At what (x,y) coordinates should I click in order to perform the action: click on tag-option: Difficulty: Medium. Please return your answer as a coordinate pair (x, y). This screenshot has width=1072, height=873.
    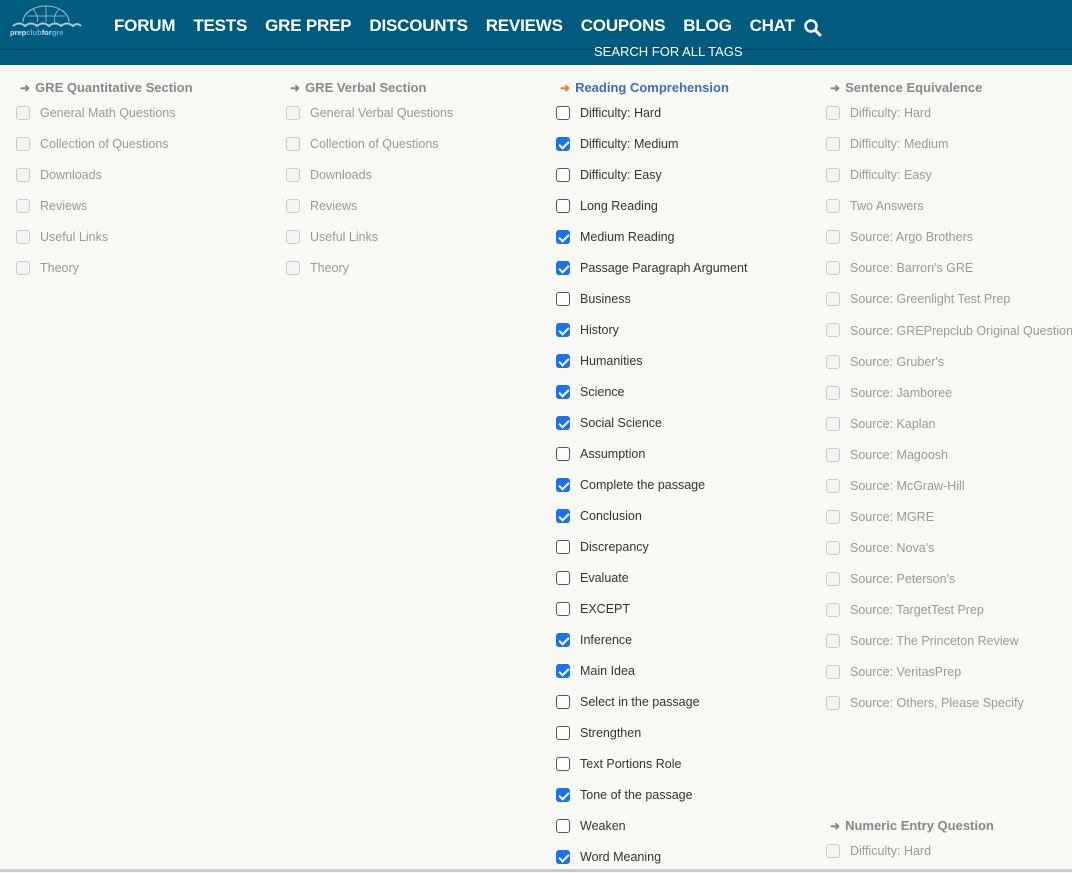
    Looking at the image, I should click on (949, 144).